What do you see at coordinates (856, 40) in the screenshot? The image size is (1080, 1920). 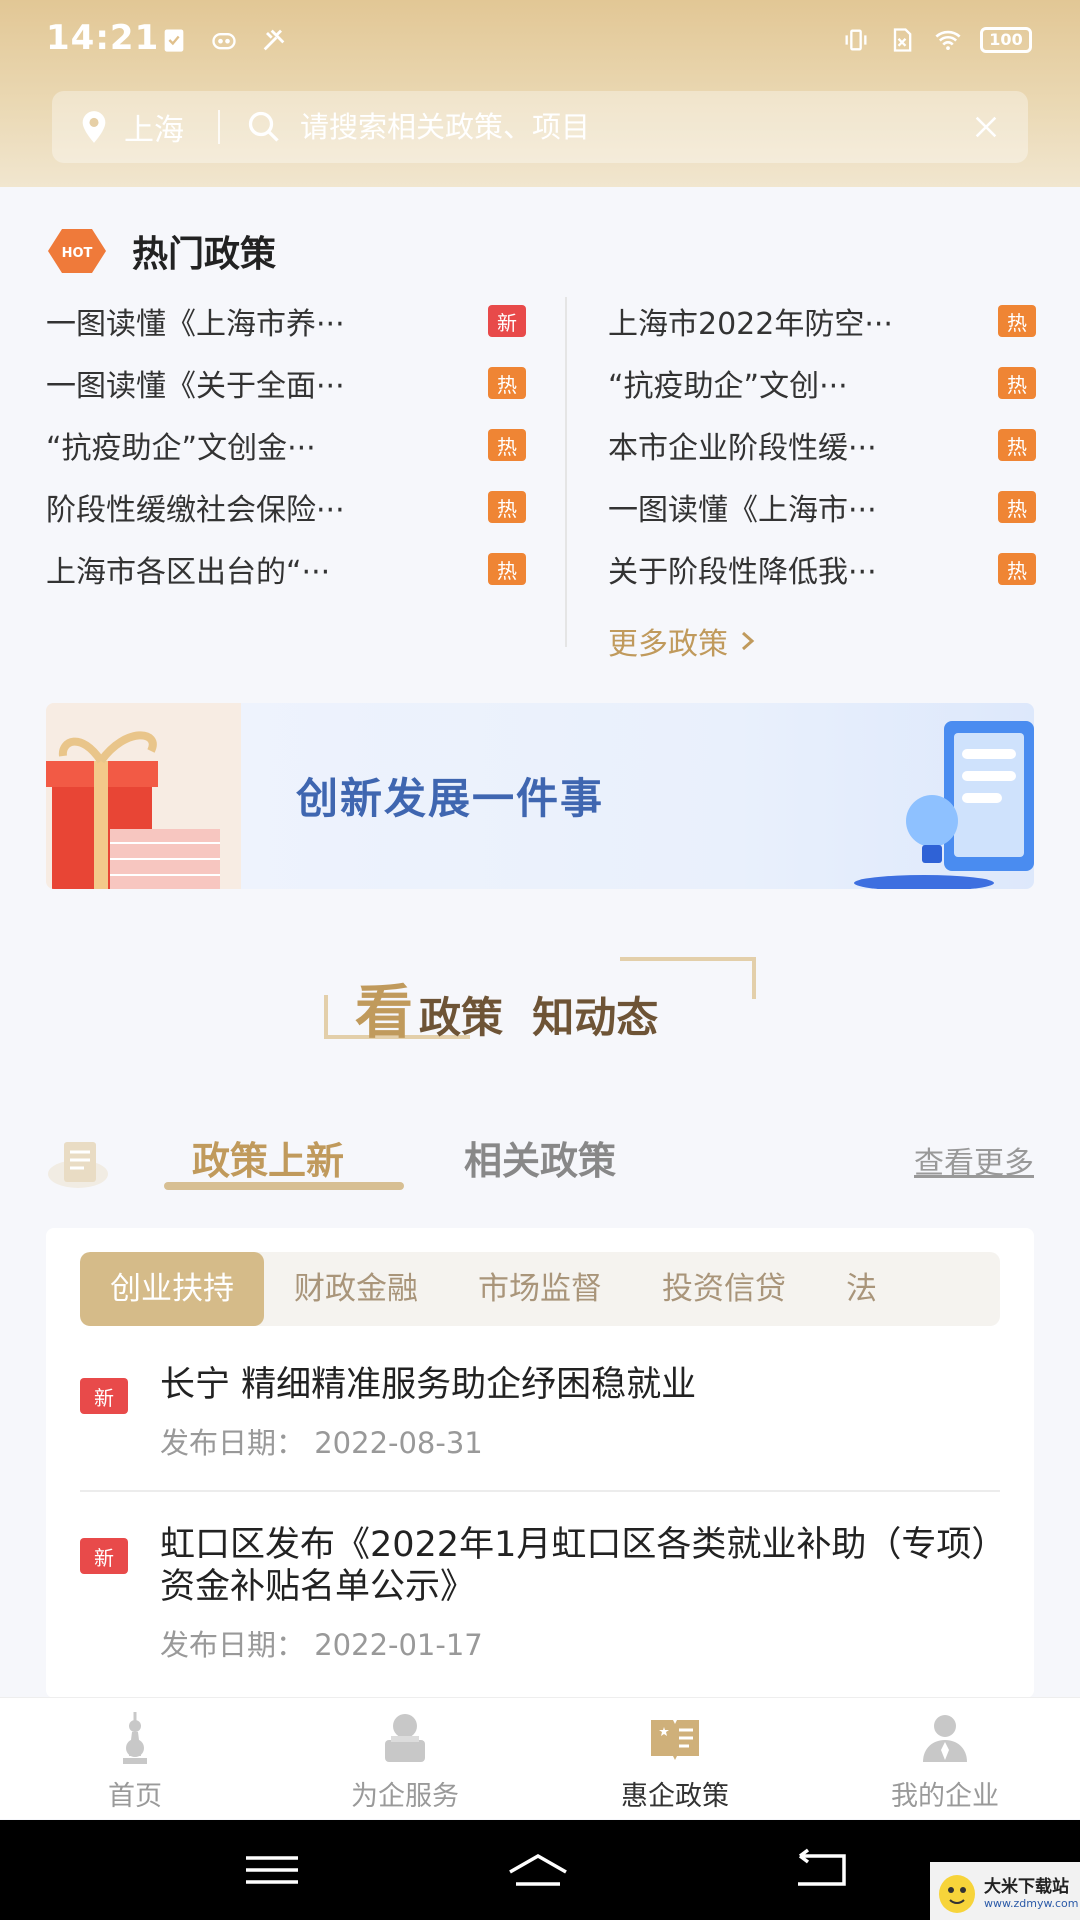 I see `vibrate-icon` at bounding box center [856, 40].